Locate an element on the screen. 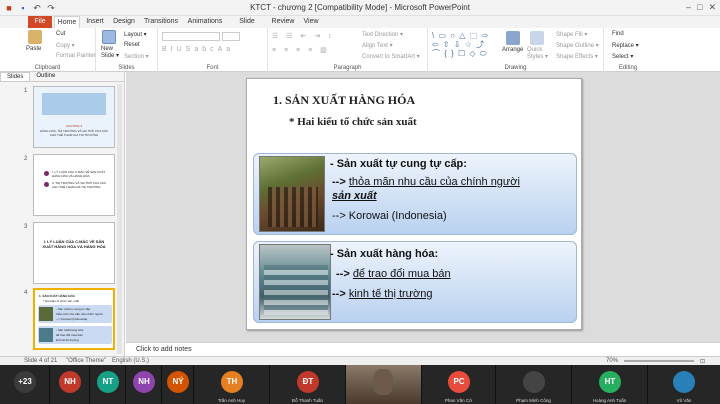  participant-tile: NT is located at coordinates (108, 384).